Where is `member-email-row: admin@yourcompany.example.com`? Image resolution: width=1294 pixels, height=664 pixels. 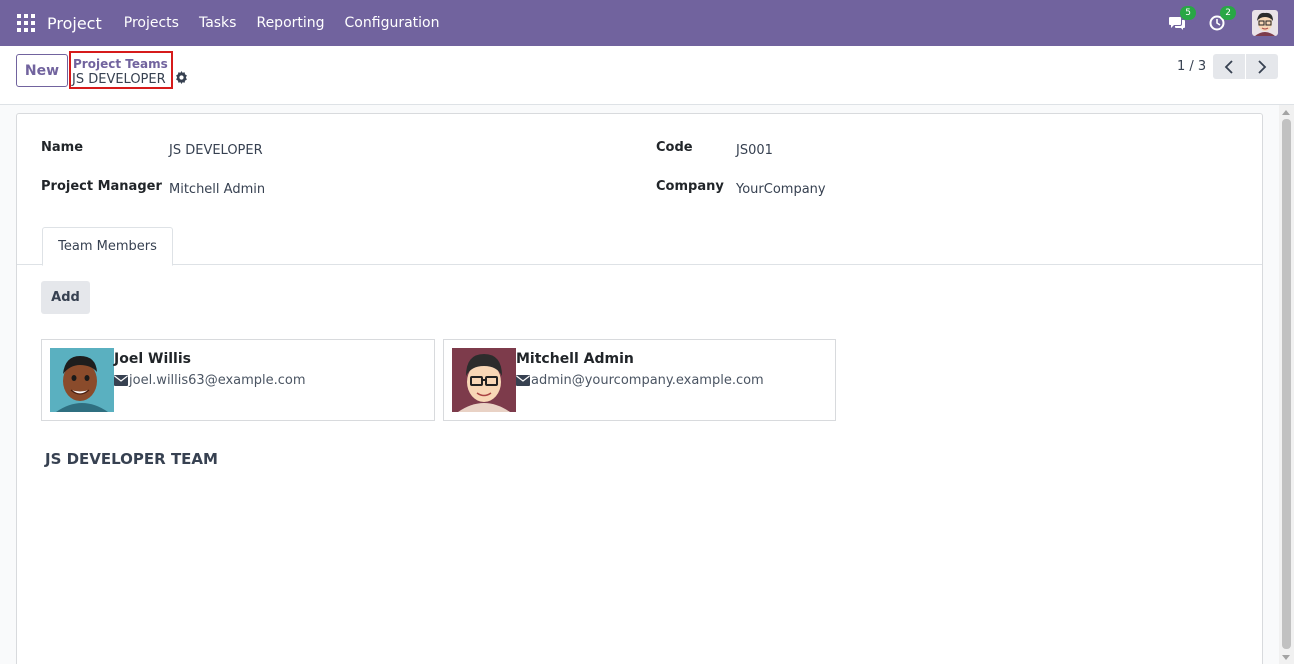
member-email-row: admin@yourcompany.example.com is located at coordinates (640, 380).